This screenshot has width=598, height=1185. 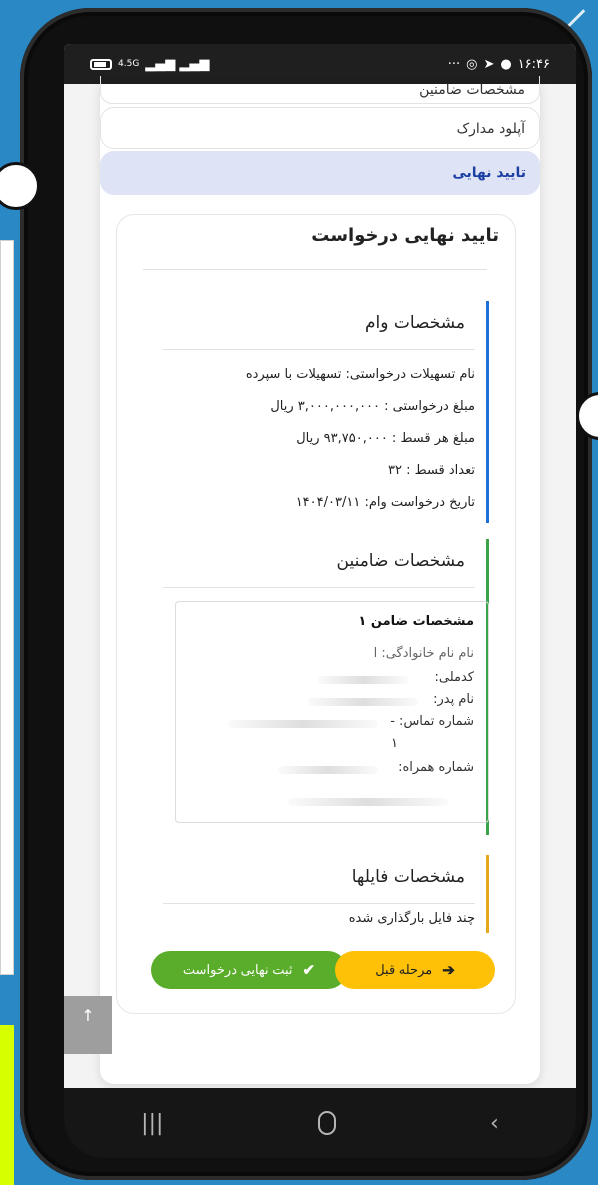 I want to click on card-title: تایید نهایی درخواست, so click(x=405, y=235).